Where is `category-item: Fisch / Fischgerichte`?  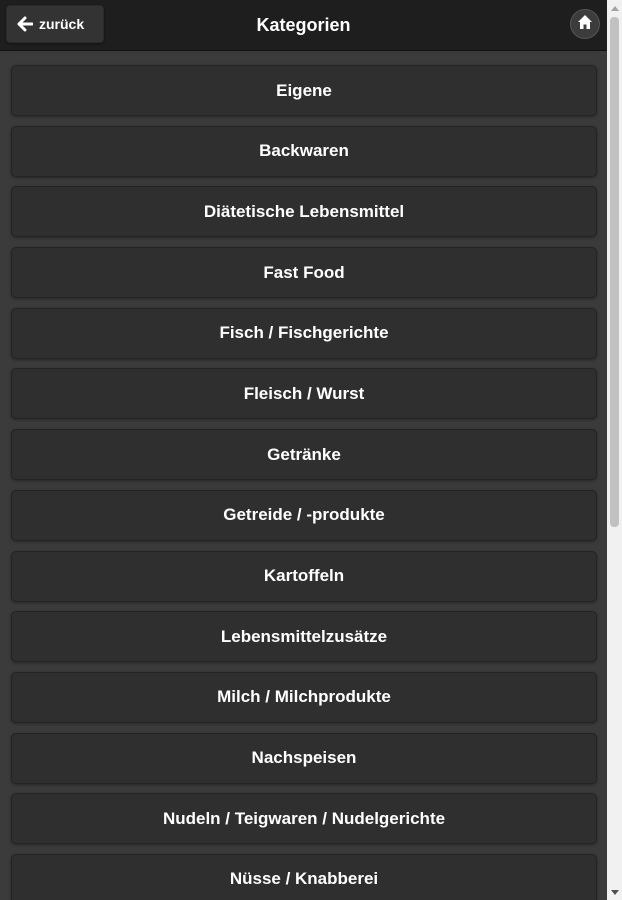 category-item: Fisch / Fischgerichte is located at coordinates (304, 333).